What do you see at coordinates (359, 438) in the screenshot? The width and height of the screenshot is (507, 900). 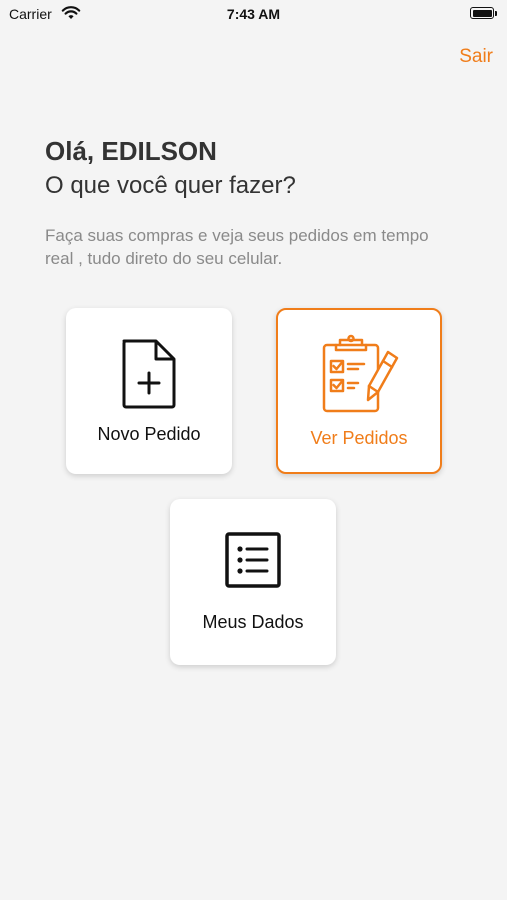 I see `view-orders-label: Ver Pedidos` at bounding box center [359, 438].